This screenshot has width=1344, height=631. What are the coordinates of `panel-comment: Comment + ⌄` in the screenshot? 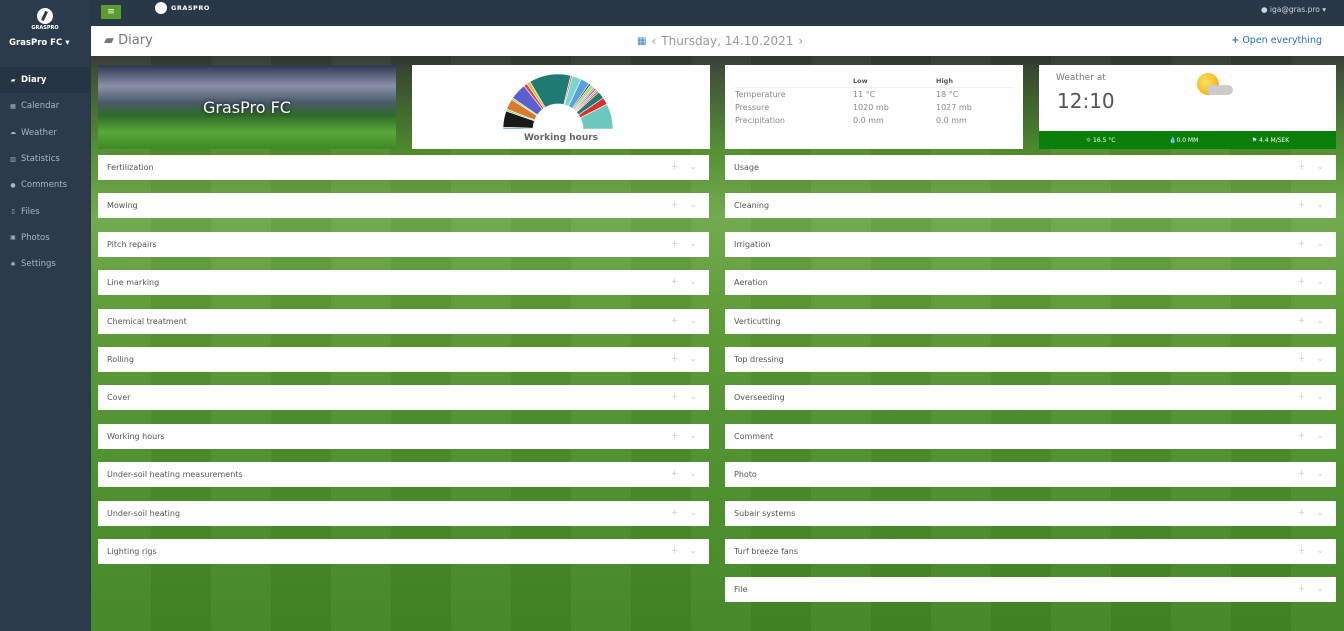 It's located at (1030, 436).